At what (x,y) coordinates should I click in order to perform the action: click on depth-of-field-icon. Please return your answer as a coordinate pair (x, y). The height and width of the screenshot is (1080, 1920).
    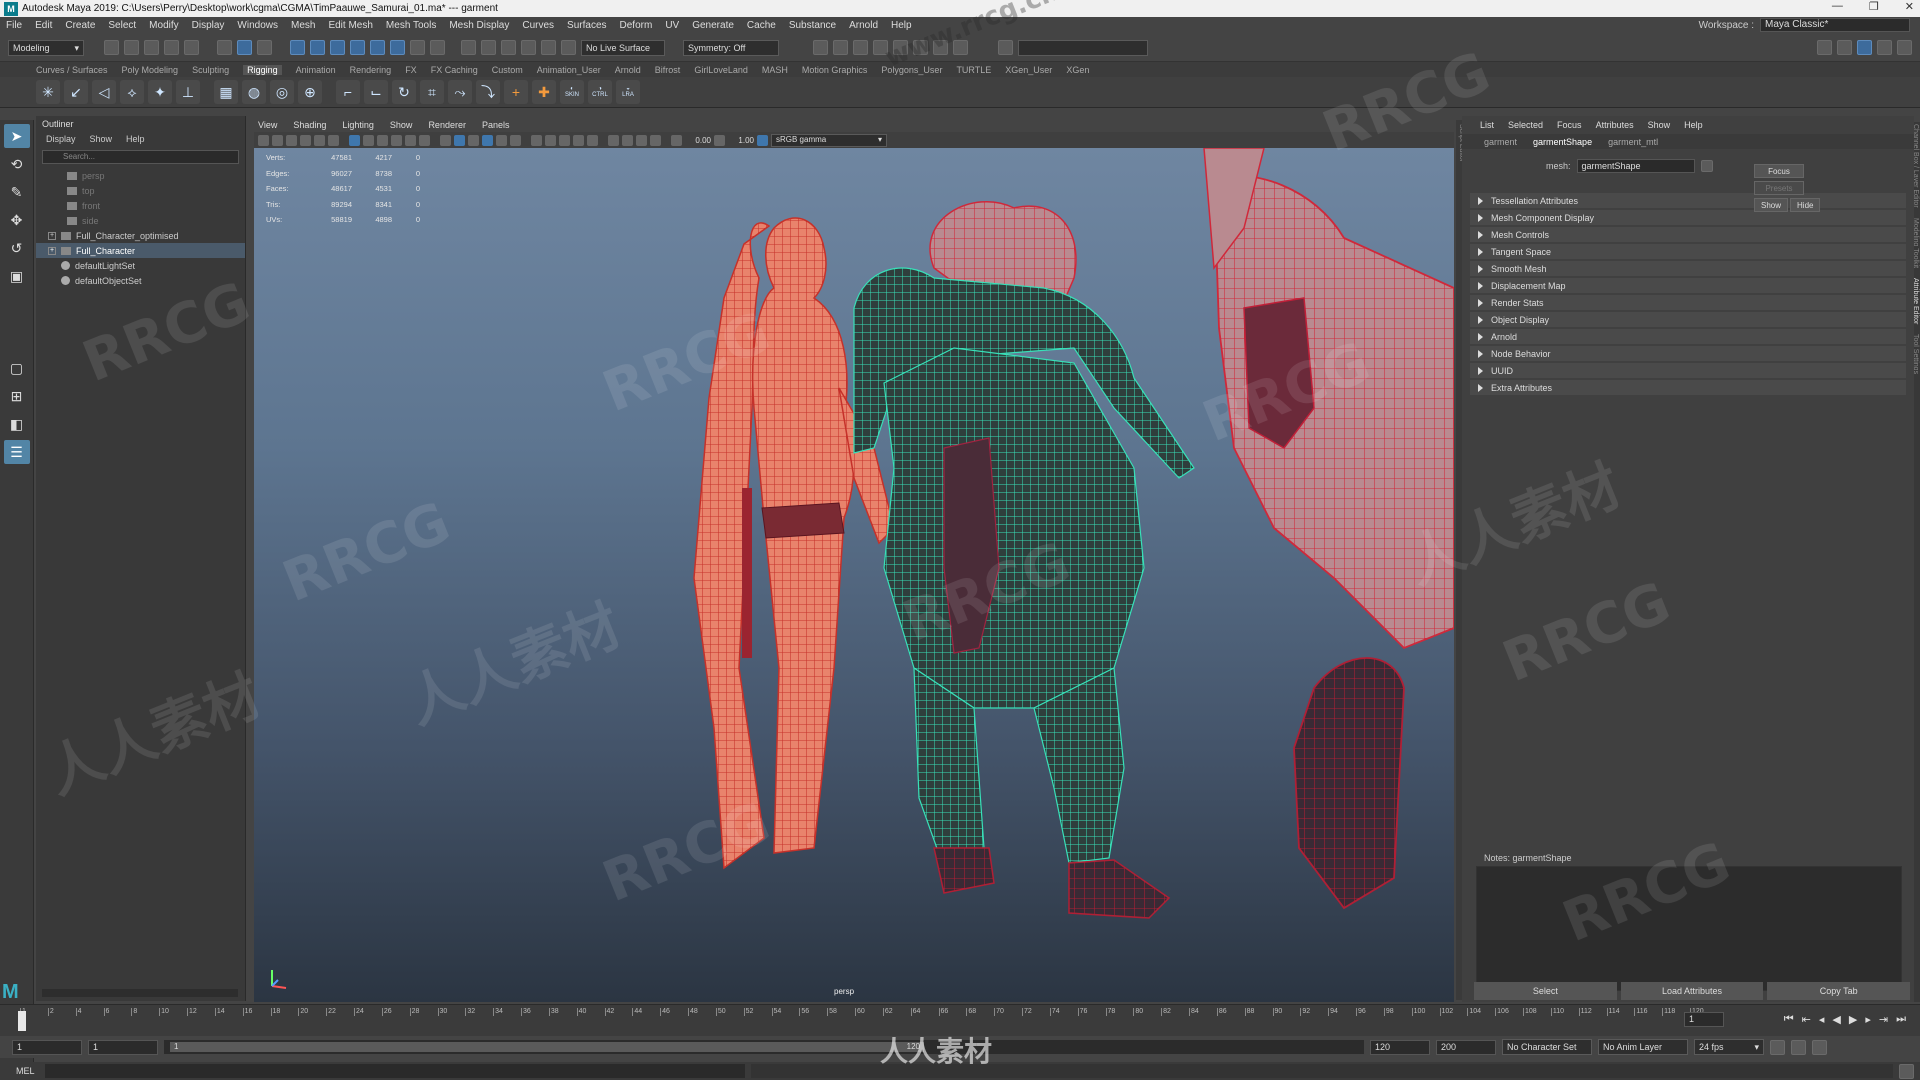
    Looking at the image, I should click on (592, 140).